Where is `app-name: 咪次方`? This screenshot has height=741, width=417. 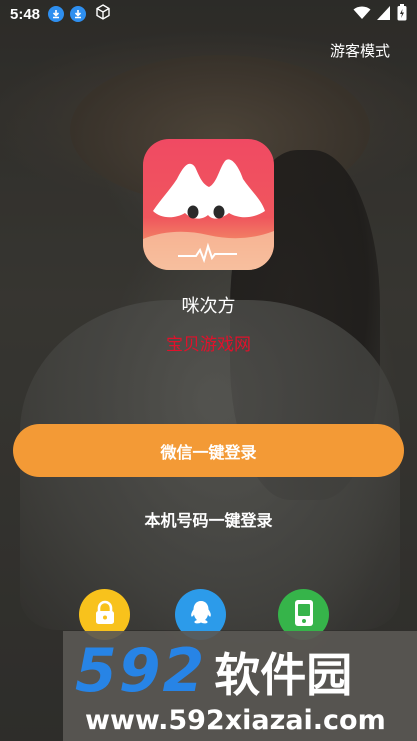
app-name: 咪次方 is located at coordinates (208, 306).